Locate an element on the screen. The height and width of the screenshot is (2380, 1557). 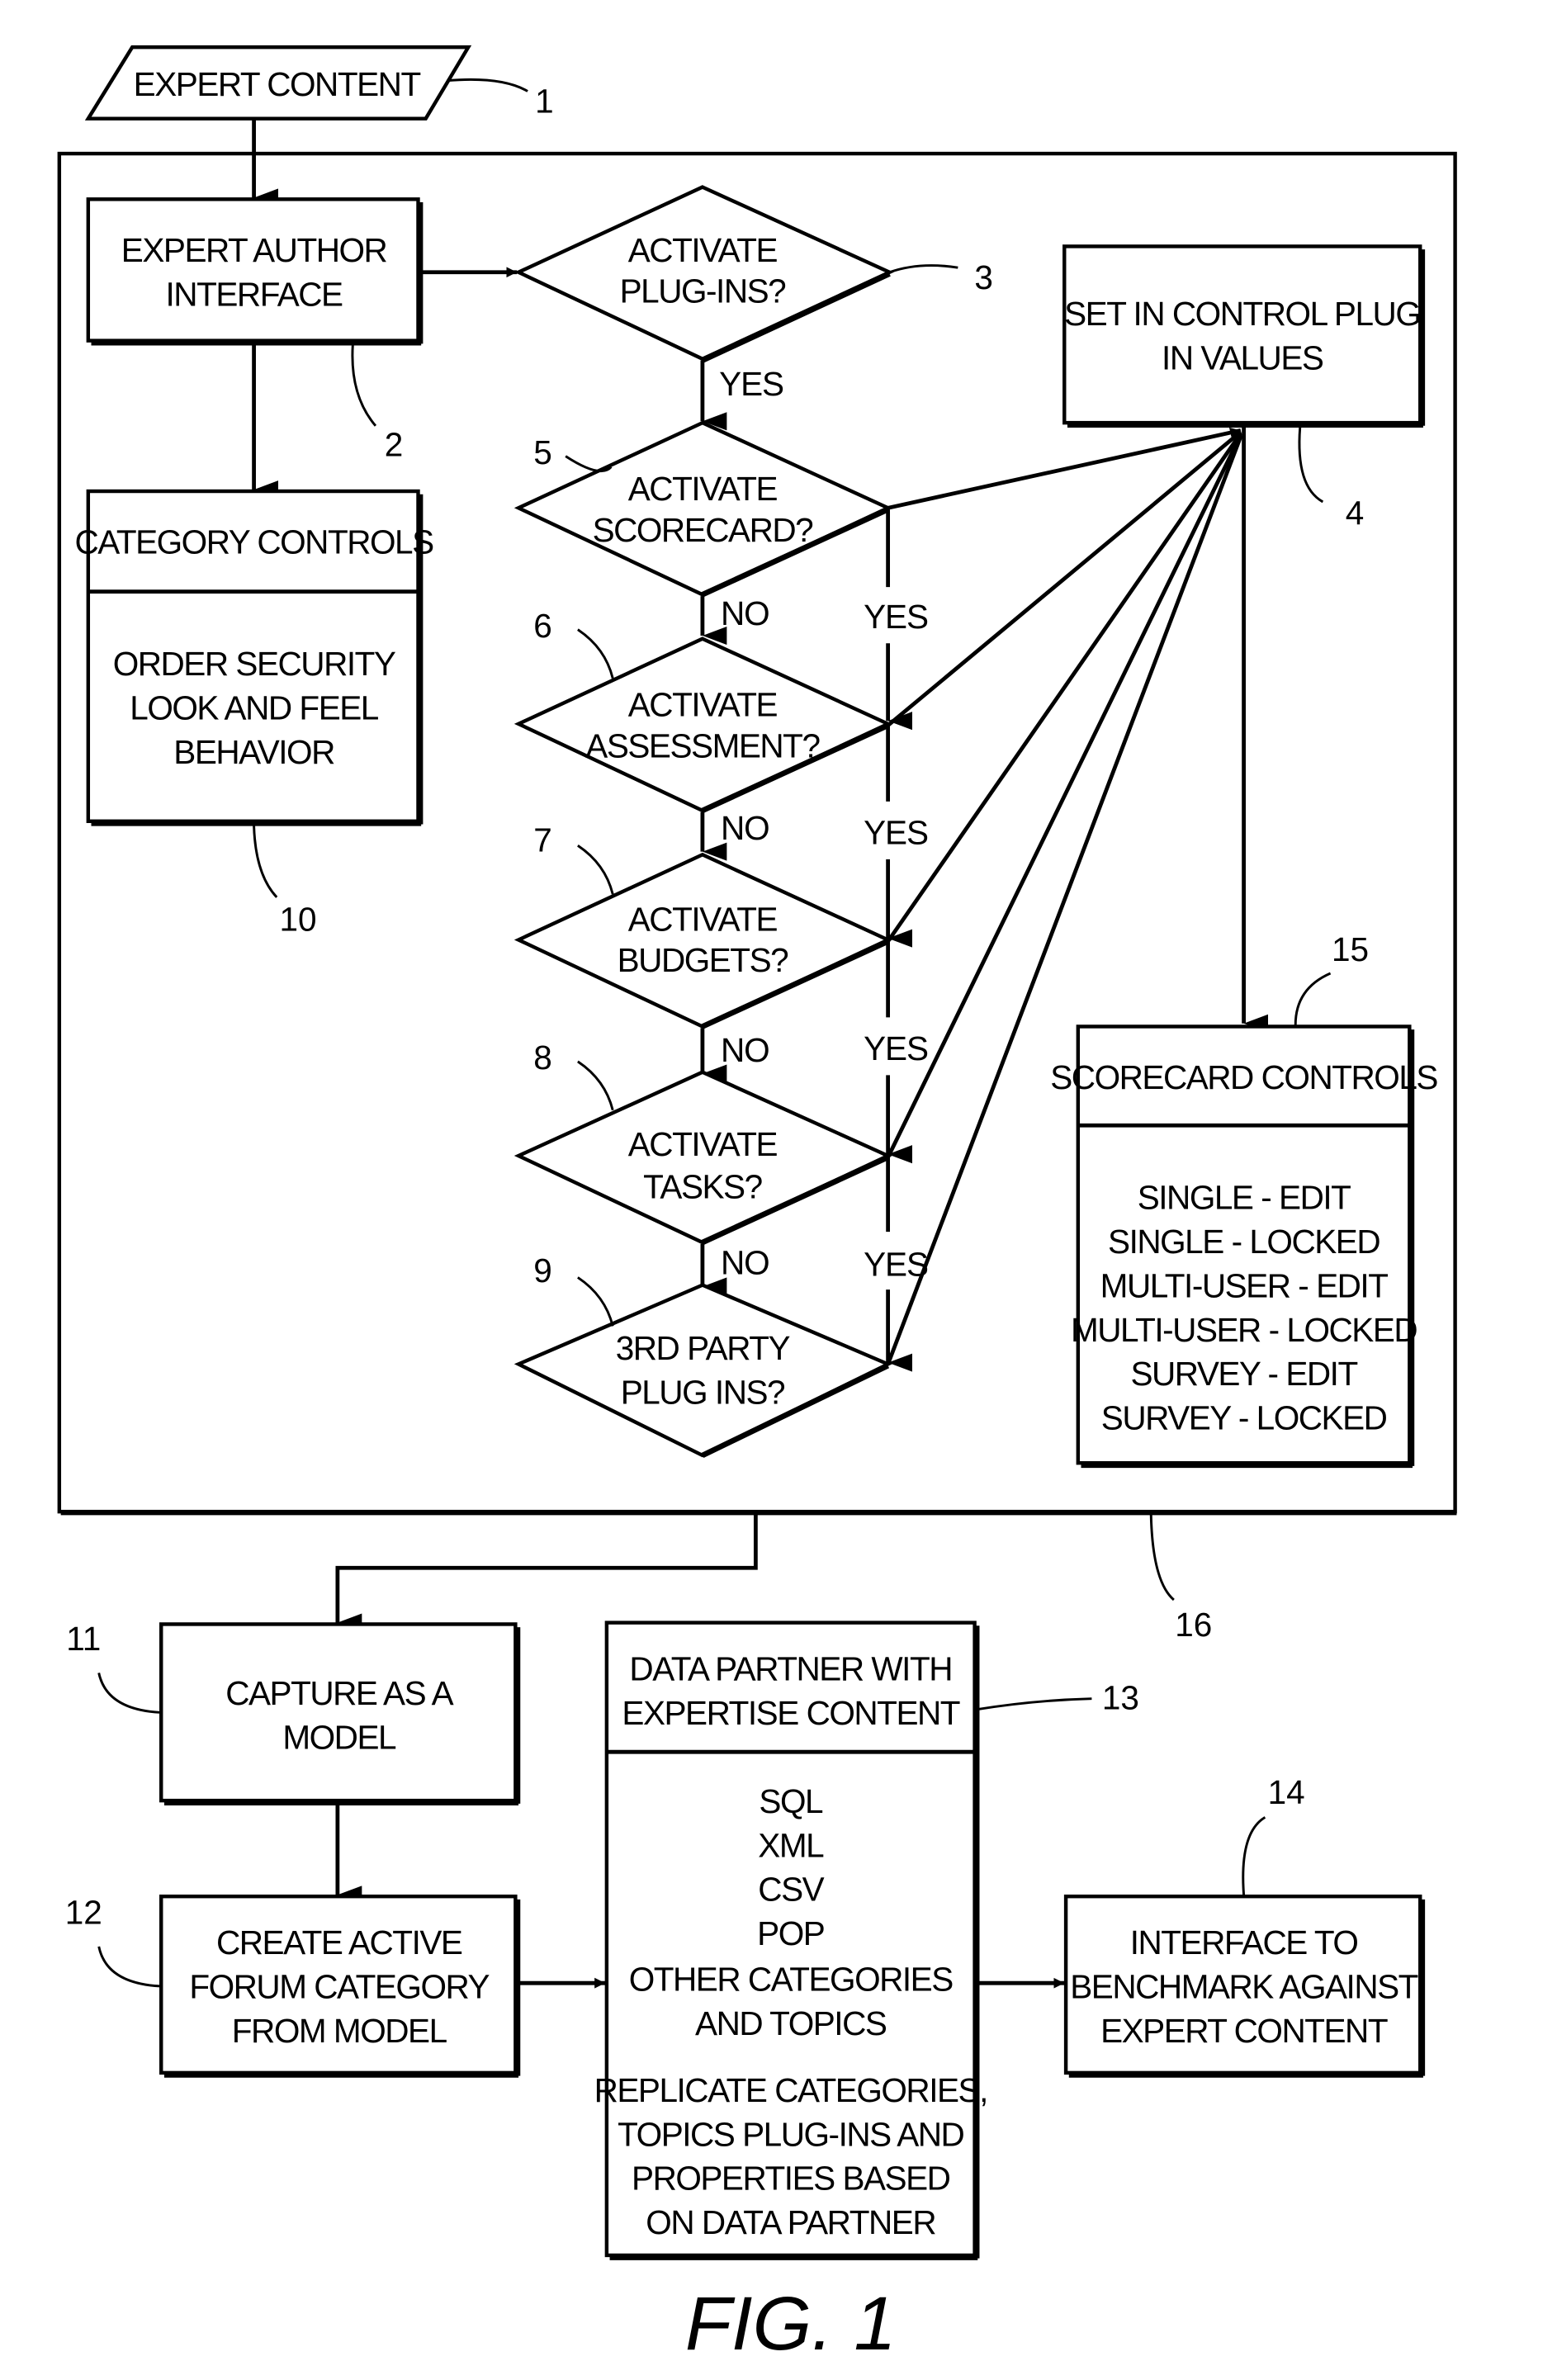
scorecard-option-4: MULTI-USER - LOCKED is located at coordinates (1244, 1330).